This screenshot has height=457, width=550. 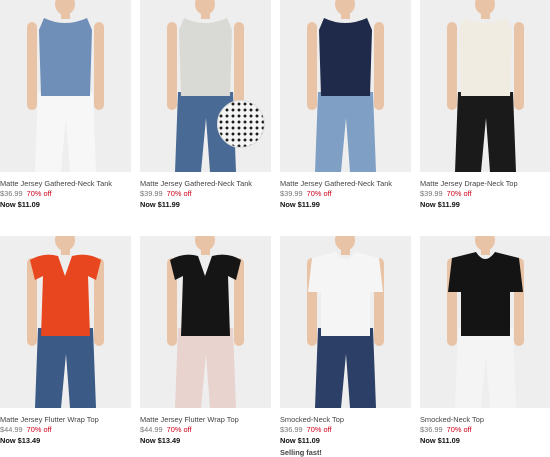 I want to click on fabric-swatch, so click(x=241, y=124).